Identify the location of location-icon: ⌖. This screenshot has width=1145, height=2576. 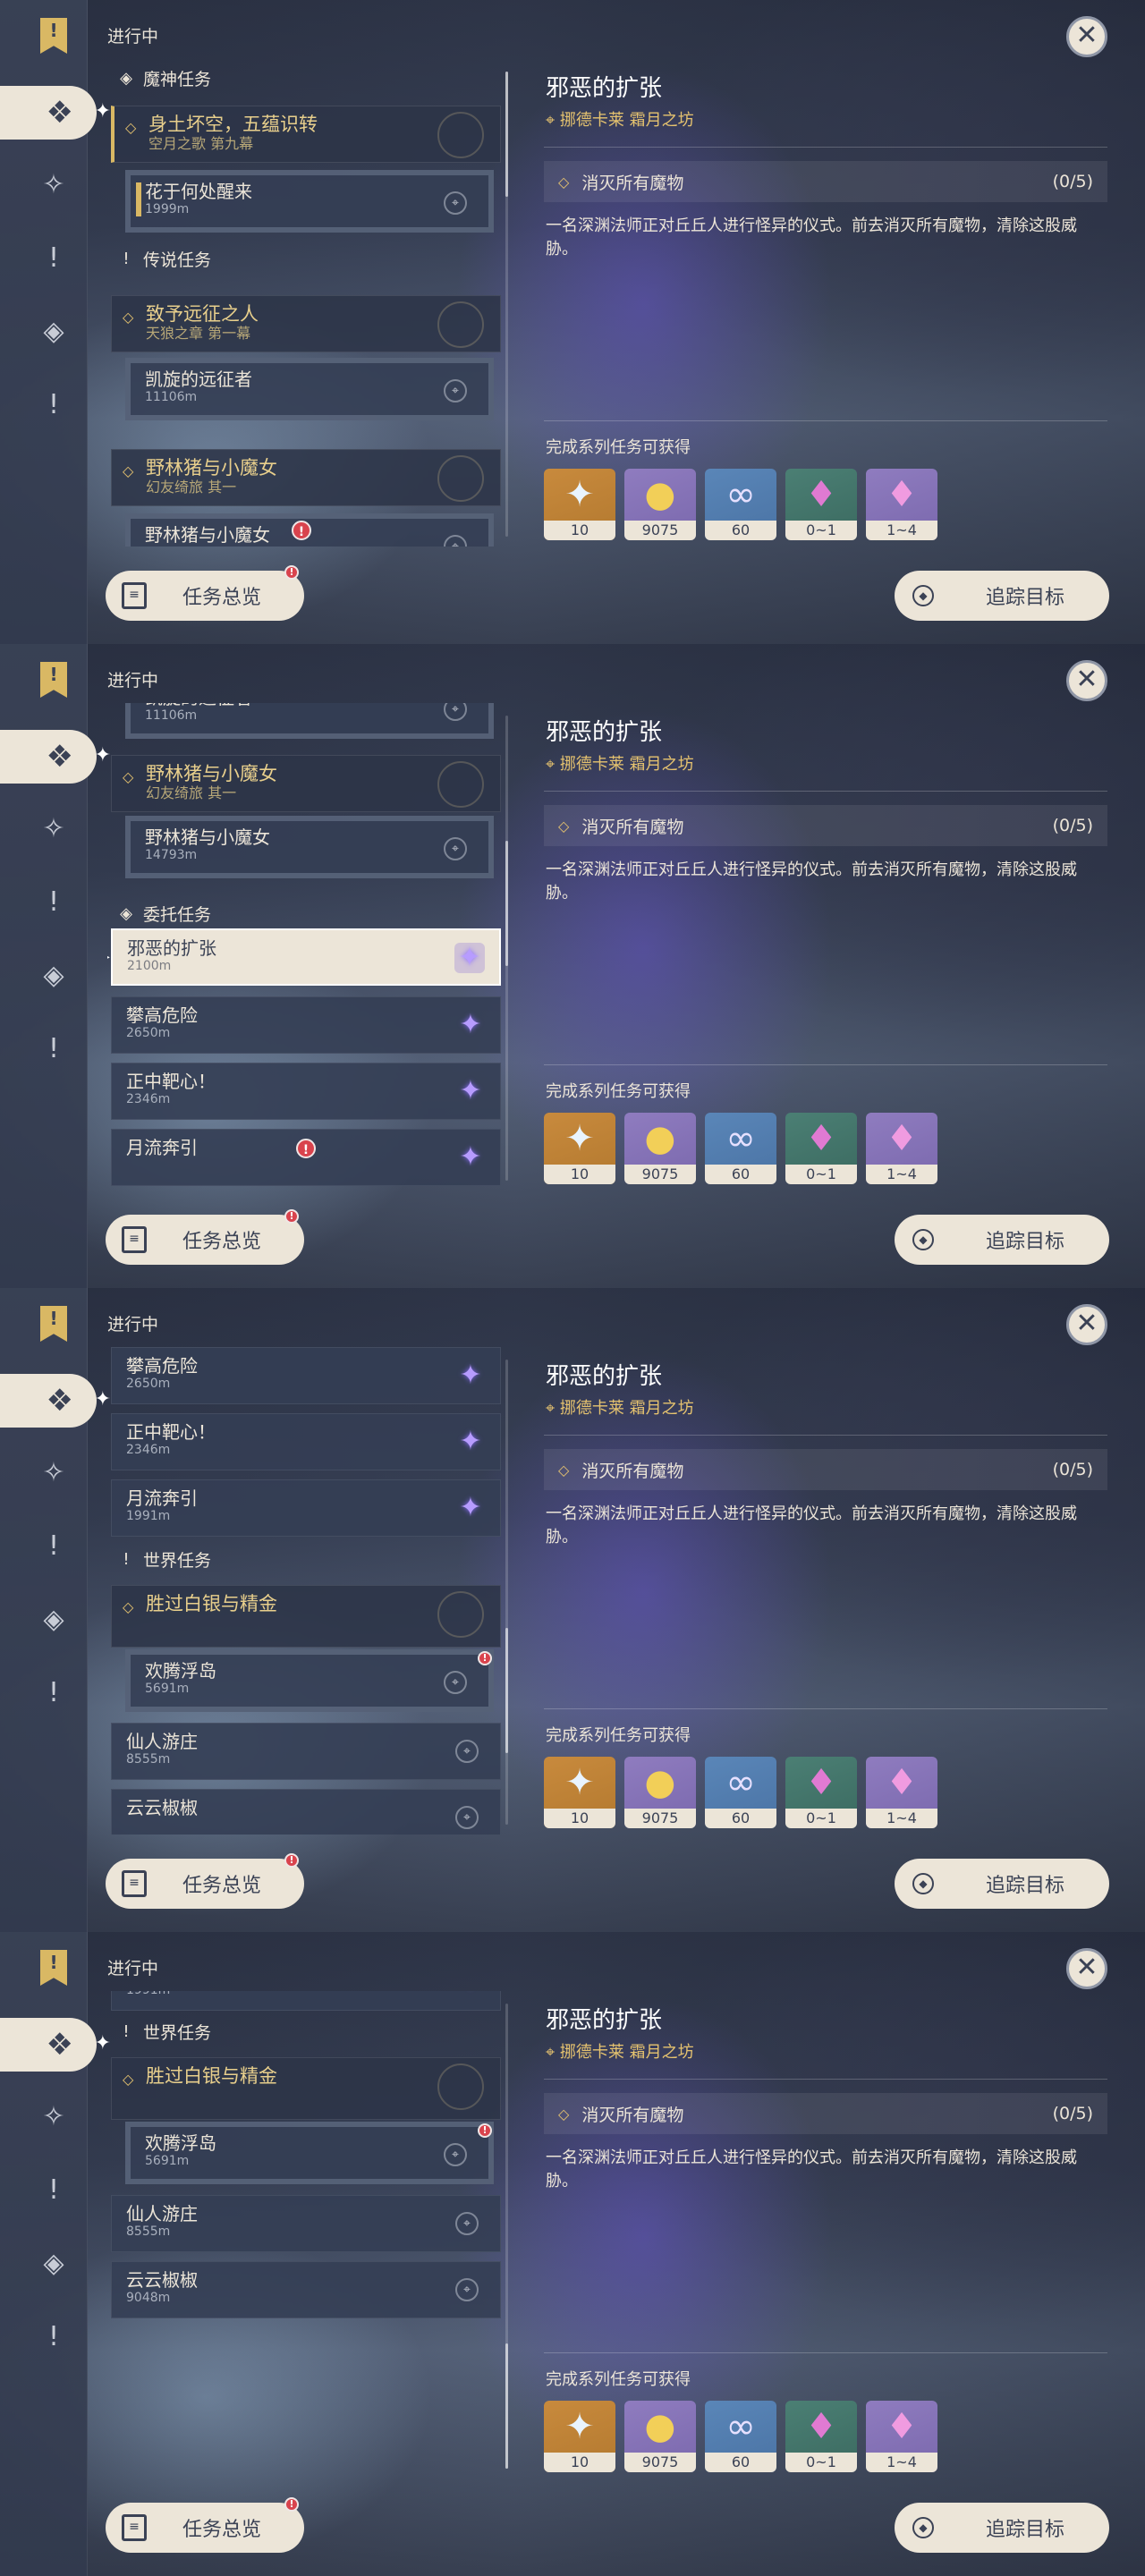
(553, 120).